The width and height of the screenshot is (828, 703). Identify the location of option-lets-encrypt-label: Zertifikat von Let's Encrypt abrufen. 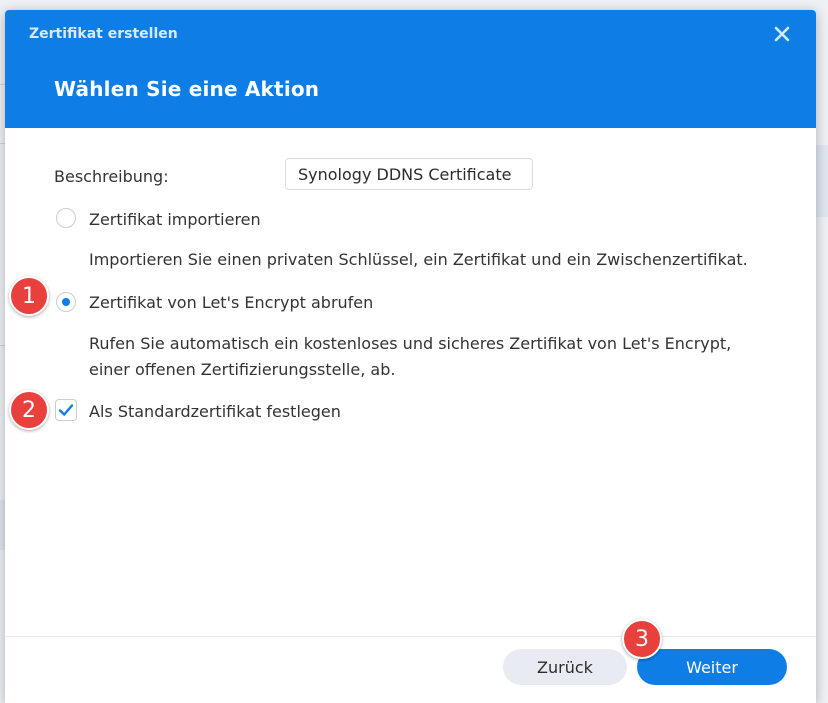
(231, 302).